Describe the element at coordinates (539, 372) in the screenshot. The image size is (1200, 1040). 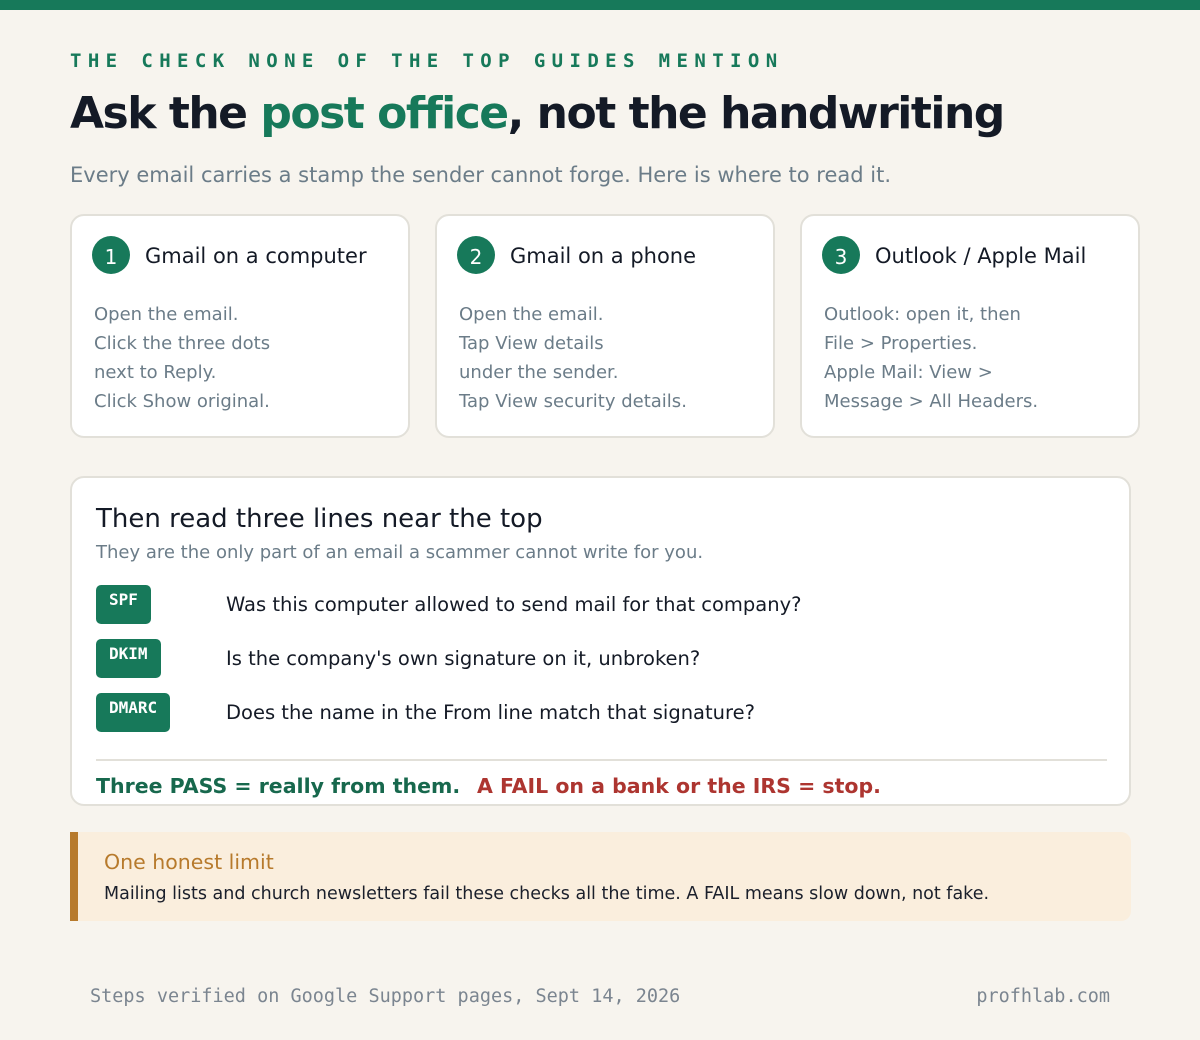
I see `card-step-line: under the sender.` at that location.